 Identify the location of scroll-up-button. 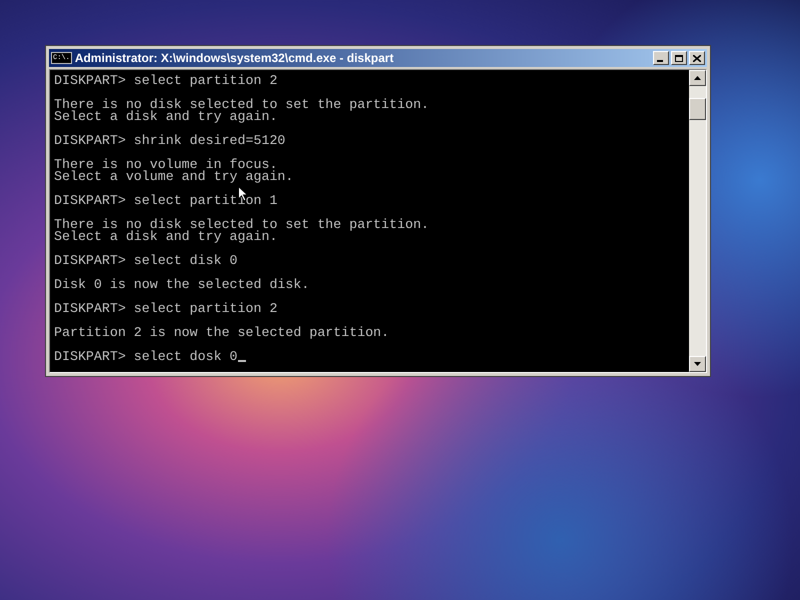
(697, 78).